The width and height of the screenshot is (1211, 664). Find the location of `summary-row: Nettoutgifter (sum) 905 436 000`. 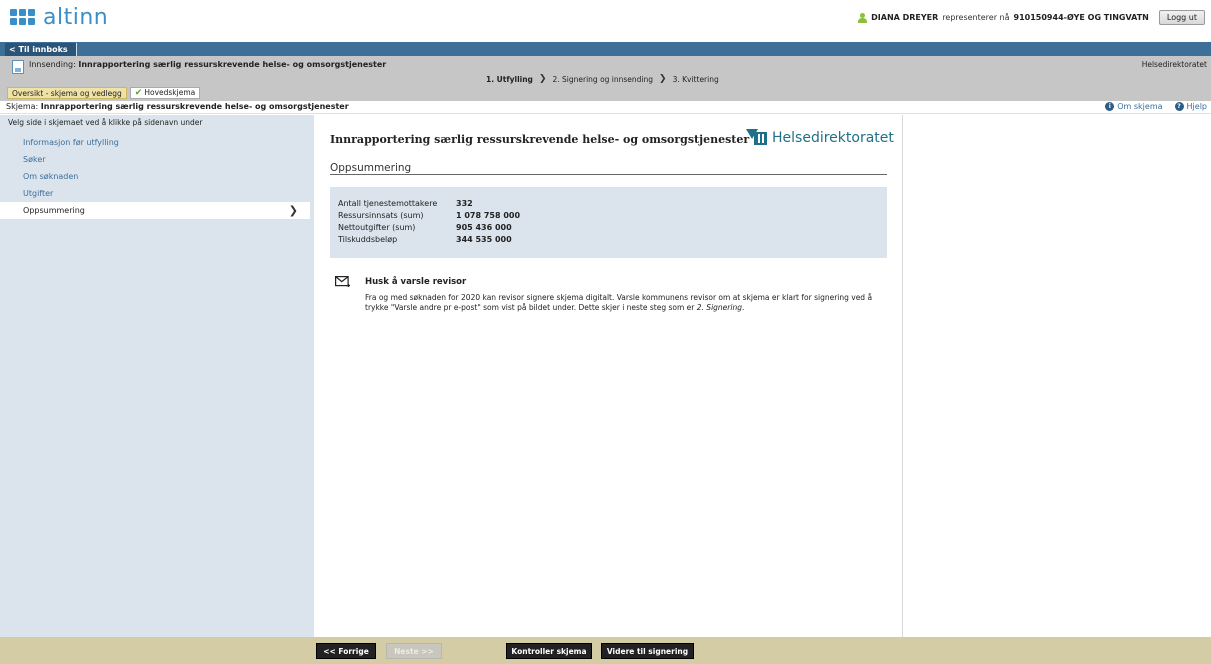

summary-row: Nettoutgifter (sum) 905 436 000 is located at coordinates (425, 227).